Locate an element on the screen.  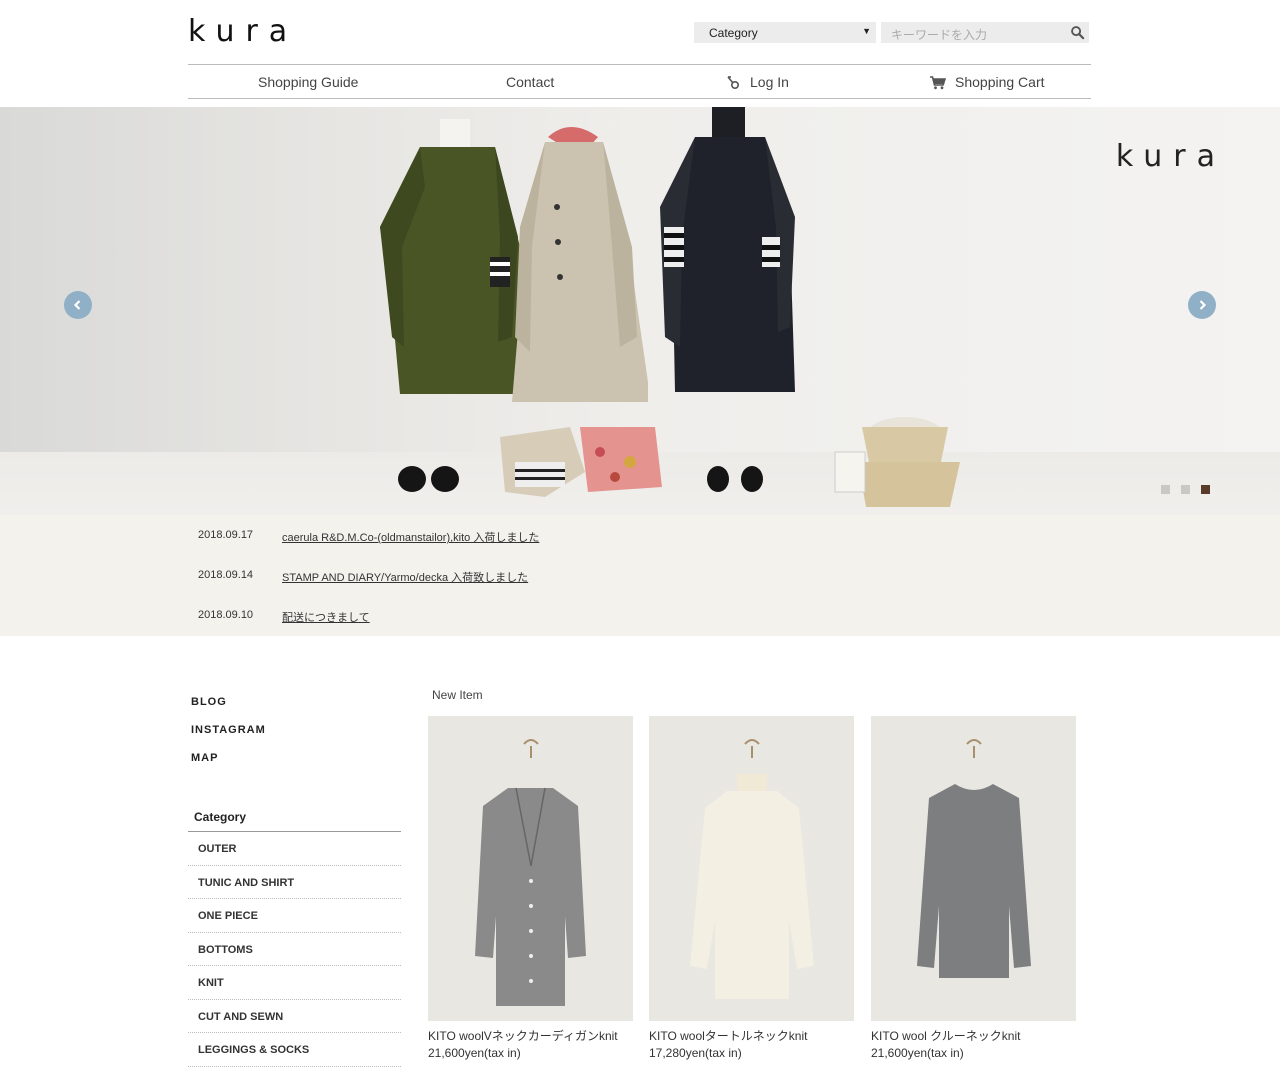
product-card: KITO wool クルーネックknit 21,600yen(tax in) is located at coordinates (973, 888).